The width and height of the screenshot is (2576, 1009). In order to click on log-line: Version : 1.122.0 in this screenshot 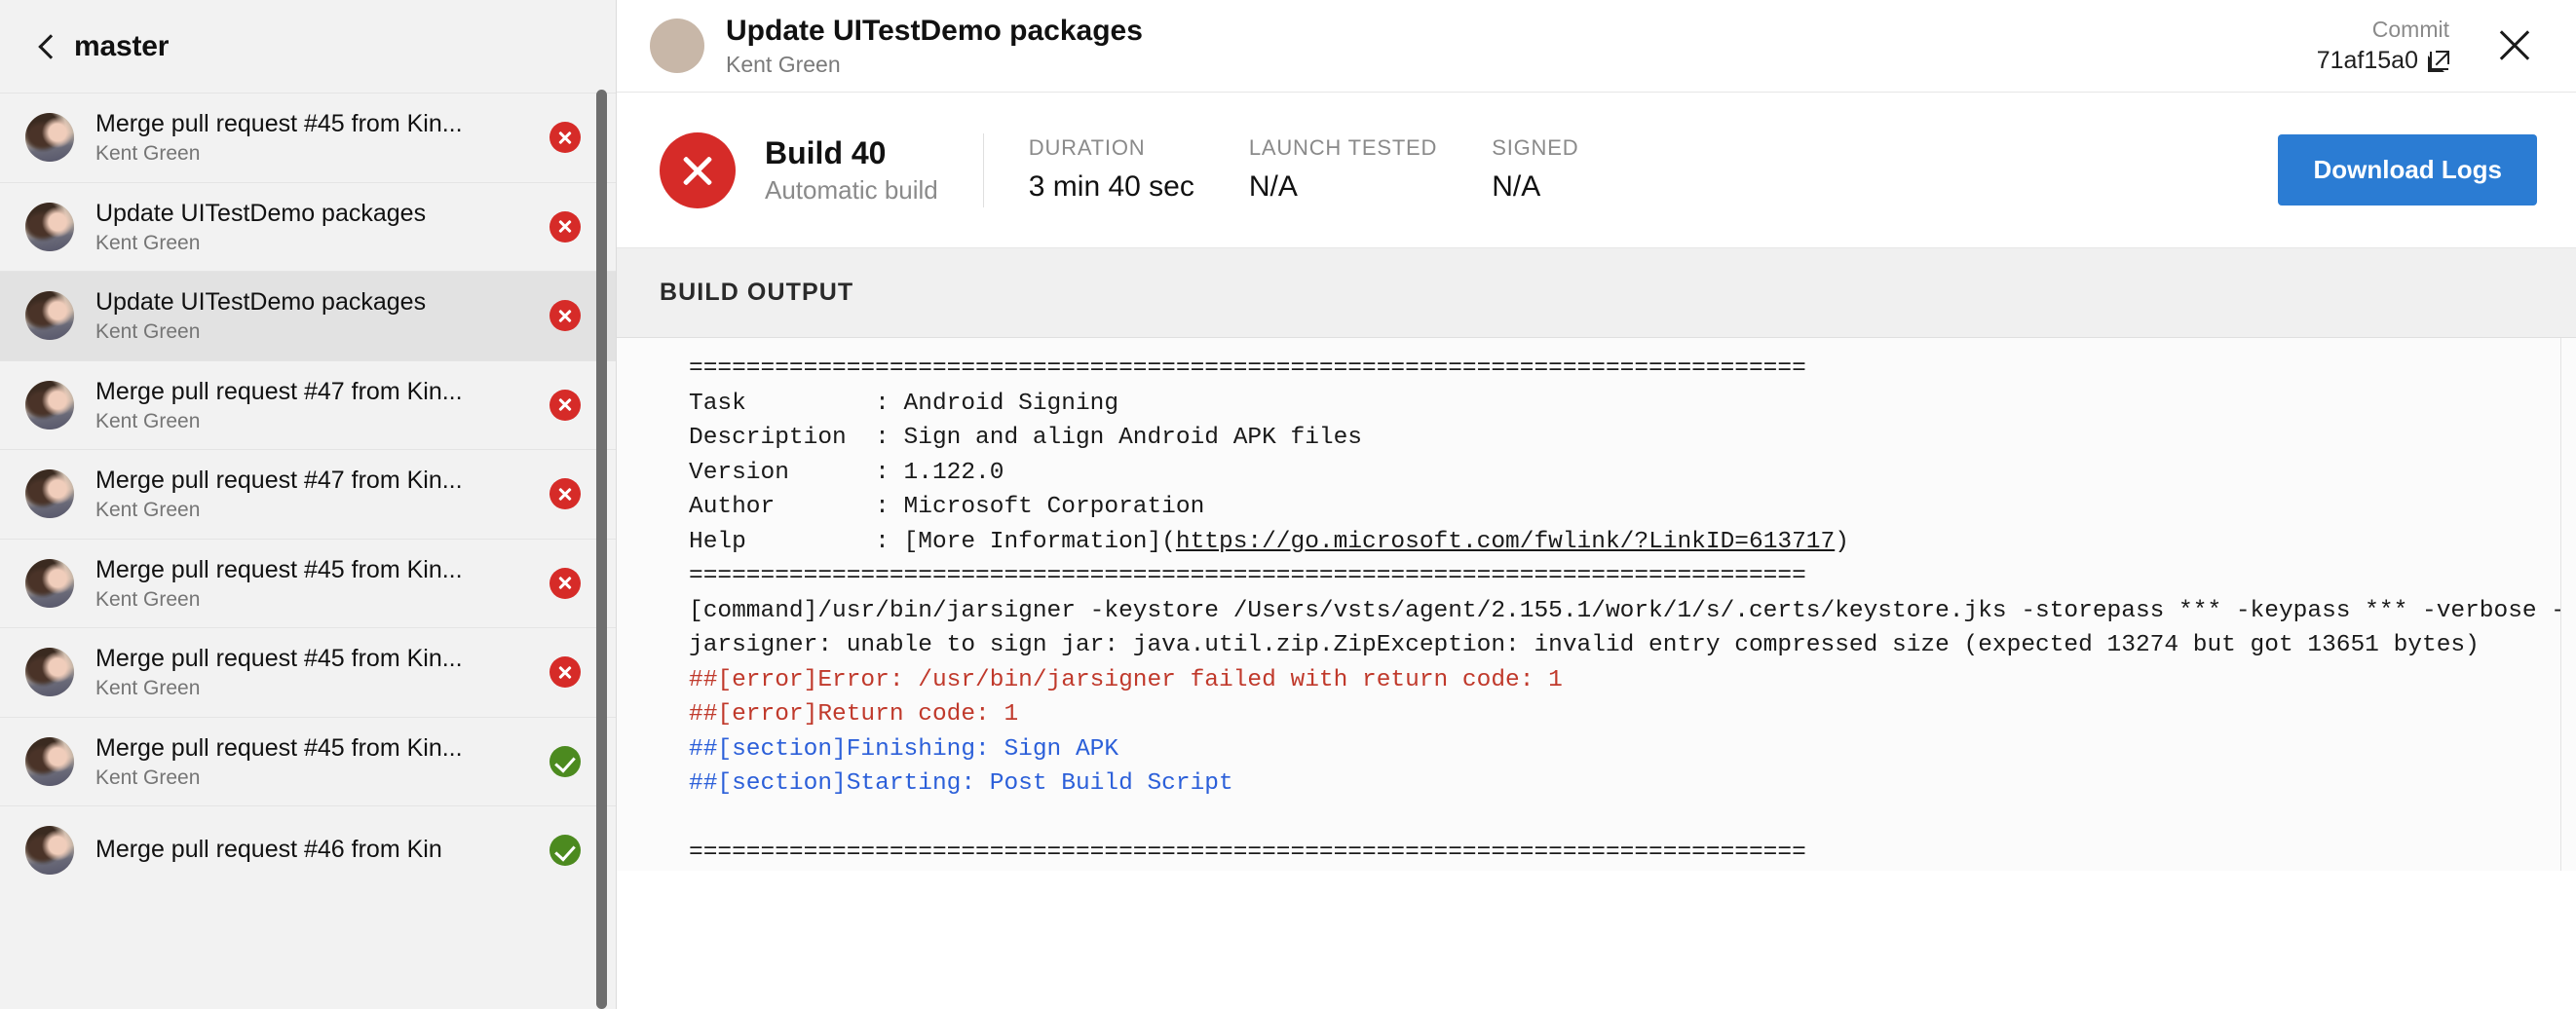, I will do `click(846, 472)`.